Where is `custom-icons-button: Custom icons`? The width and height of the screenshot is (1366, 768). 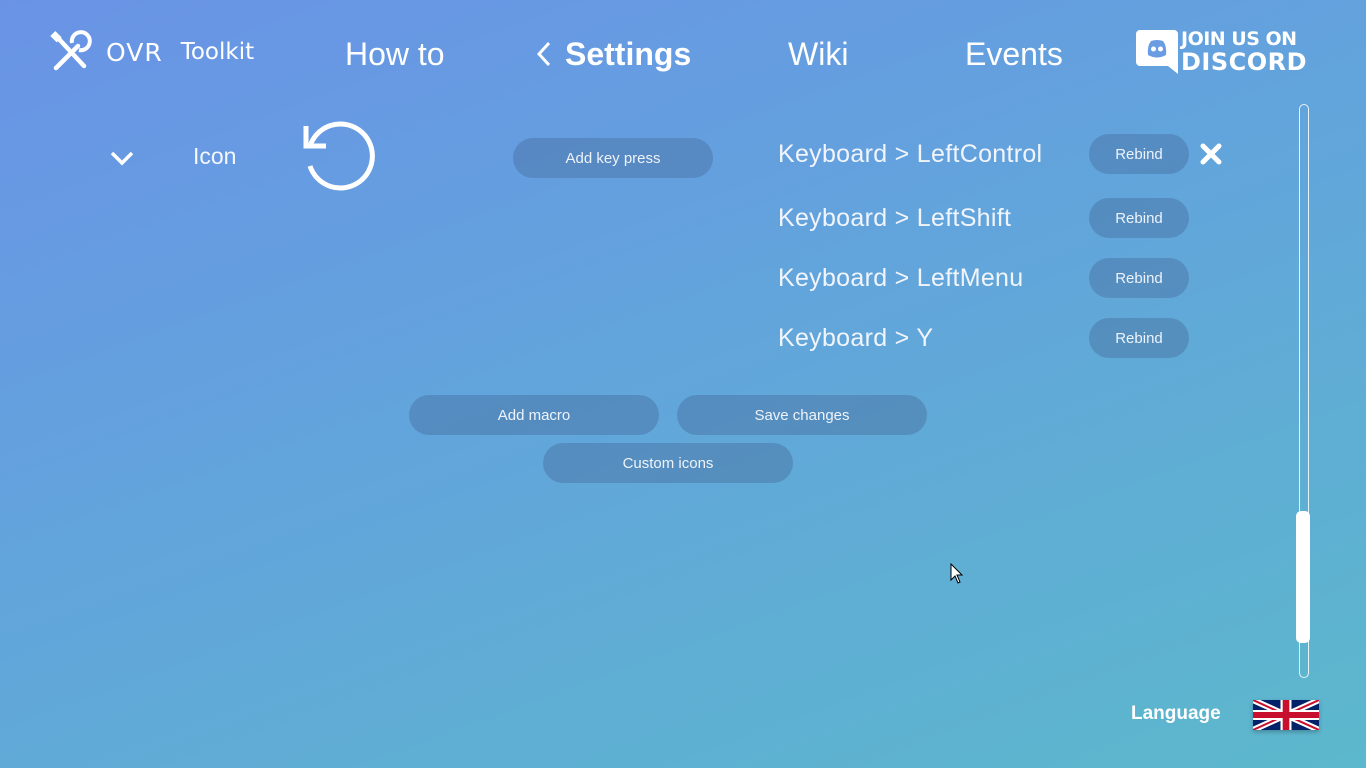
custom-icons-button: Custom icons is located at coordinates (668, 463).